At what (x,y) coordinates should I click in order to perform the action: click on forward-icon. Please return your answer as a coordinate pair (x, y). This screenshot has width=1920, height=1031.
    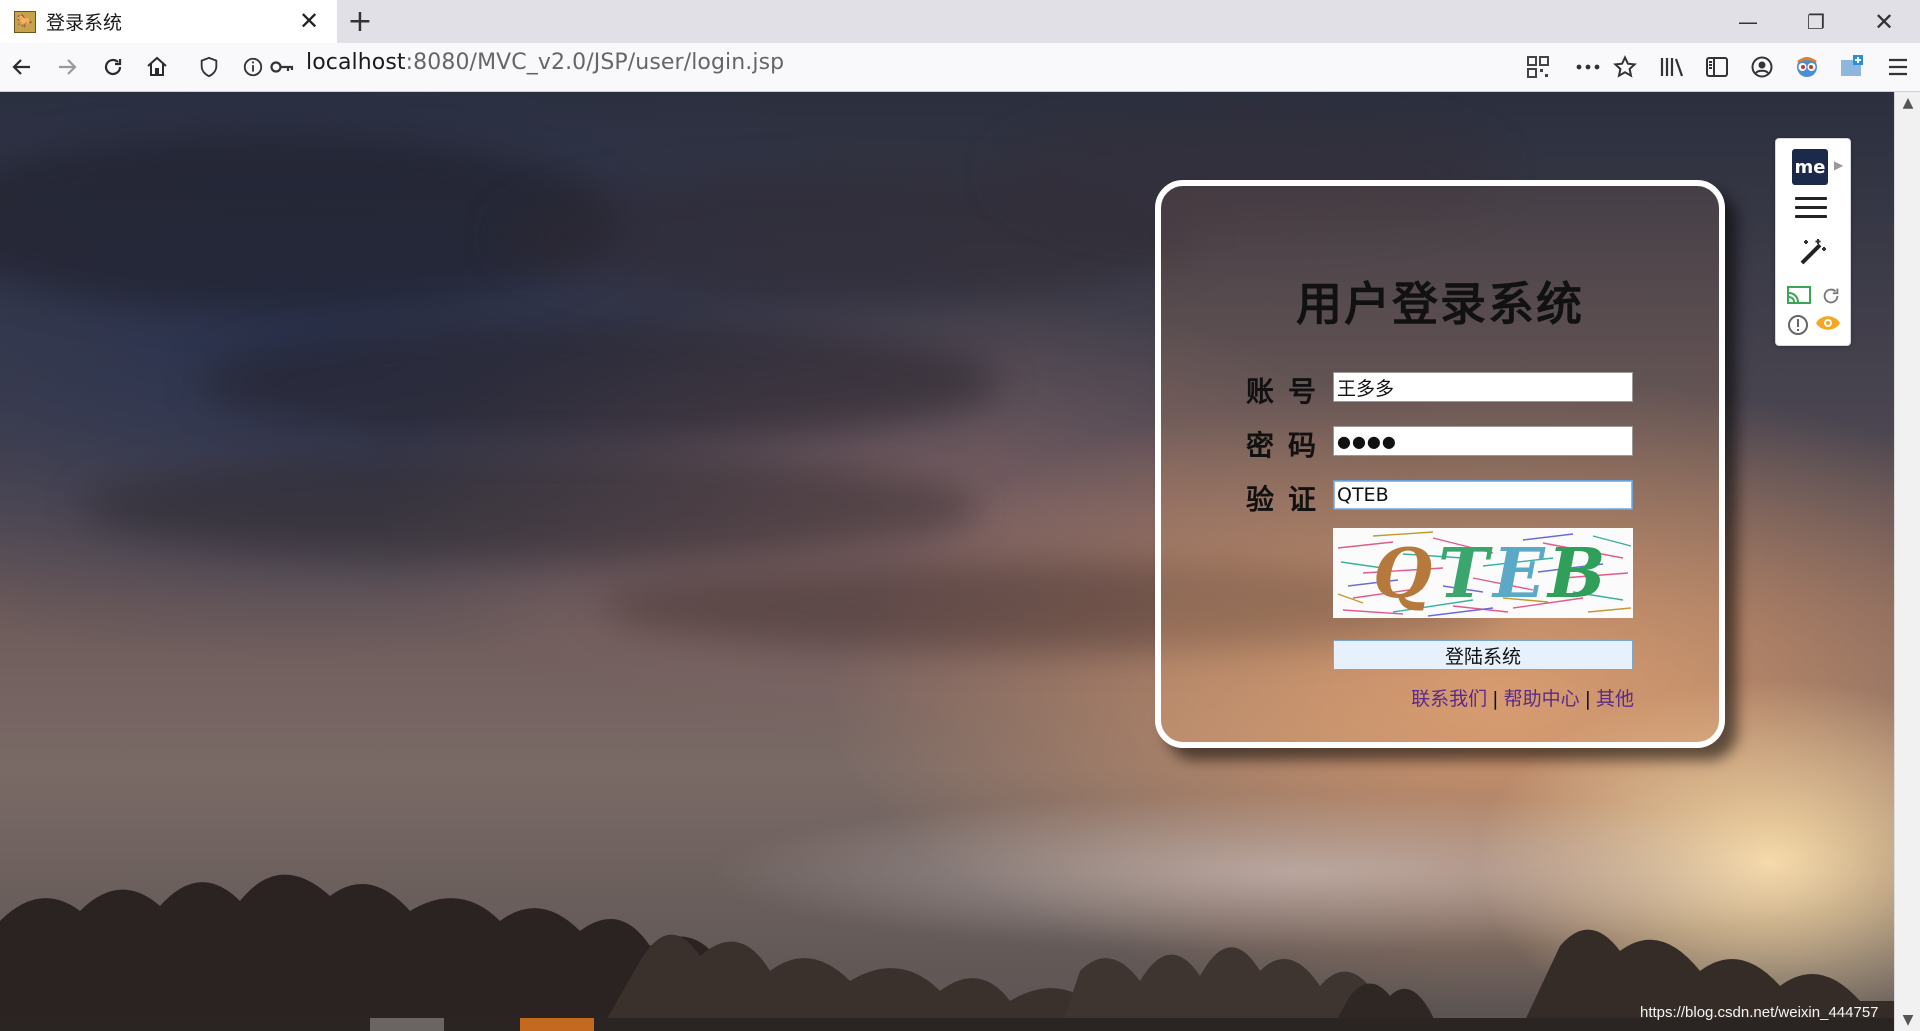
    Looking at the image, I should click on (67, 67).